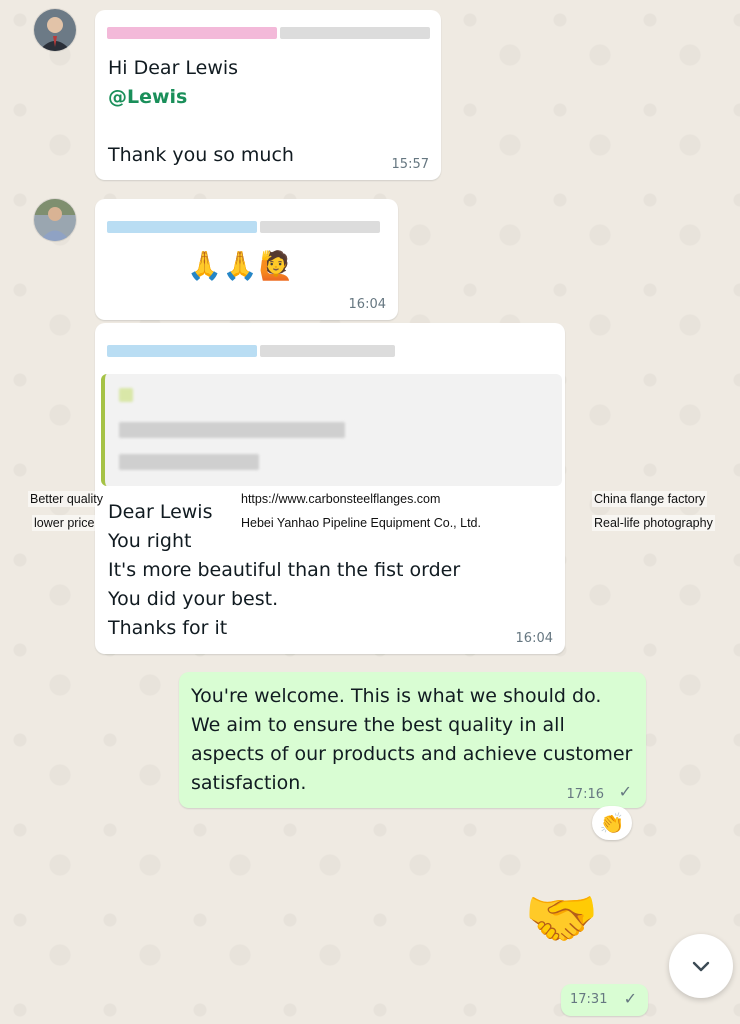 Image resolution: width=740 pixels, height=1024 pixels. What do you see at coordinates (650, 499) in the screenshot?
I see `watermark-text: China flange factory` at bounding box center [650, 499].